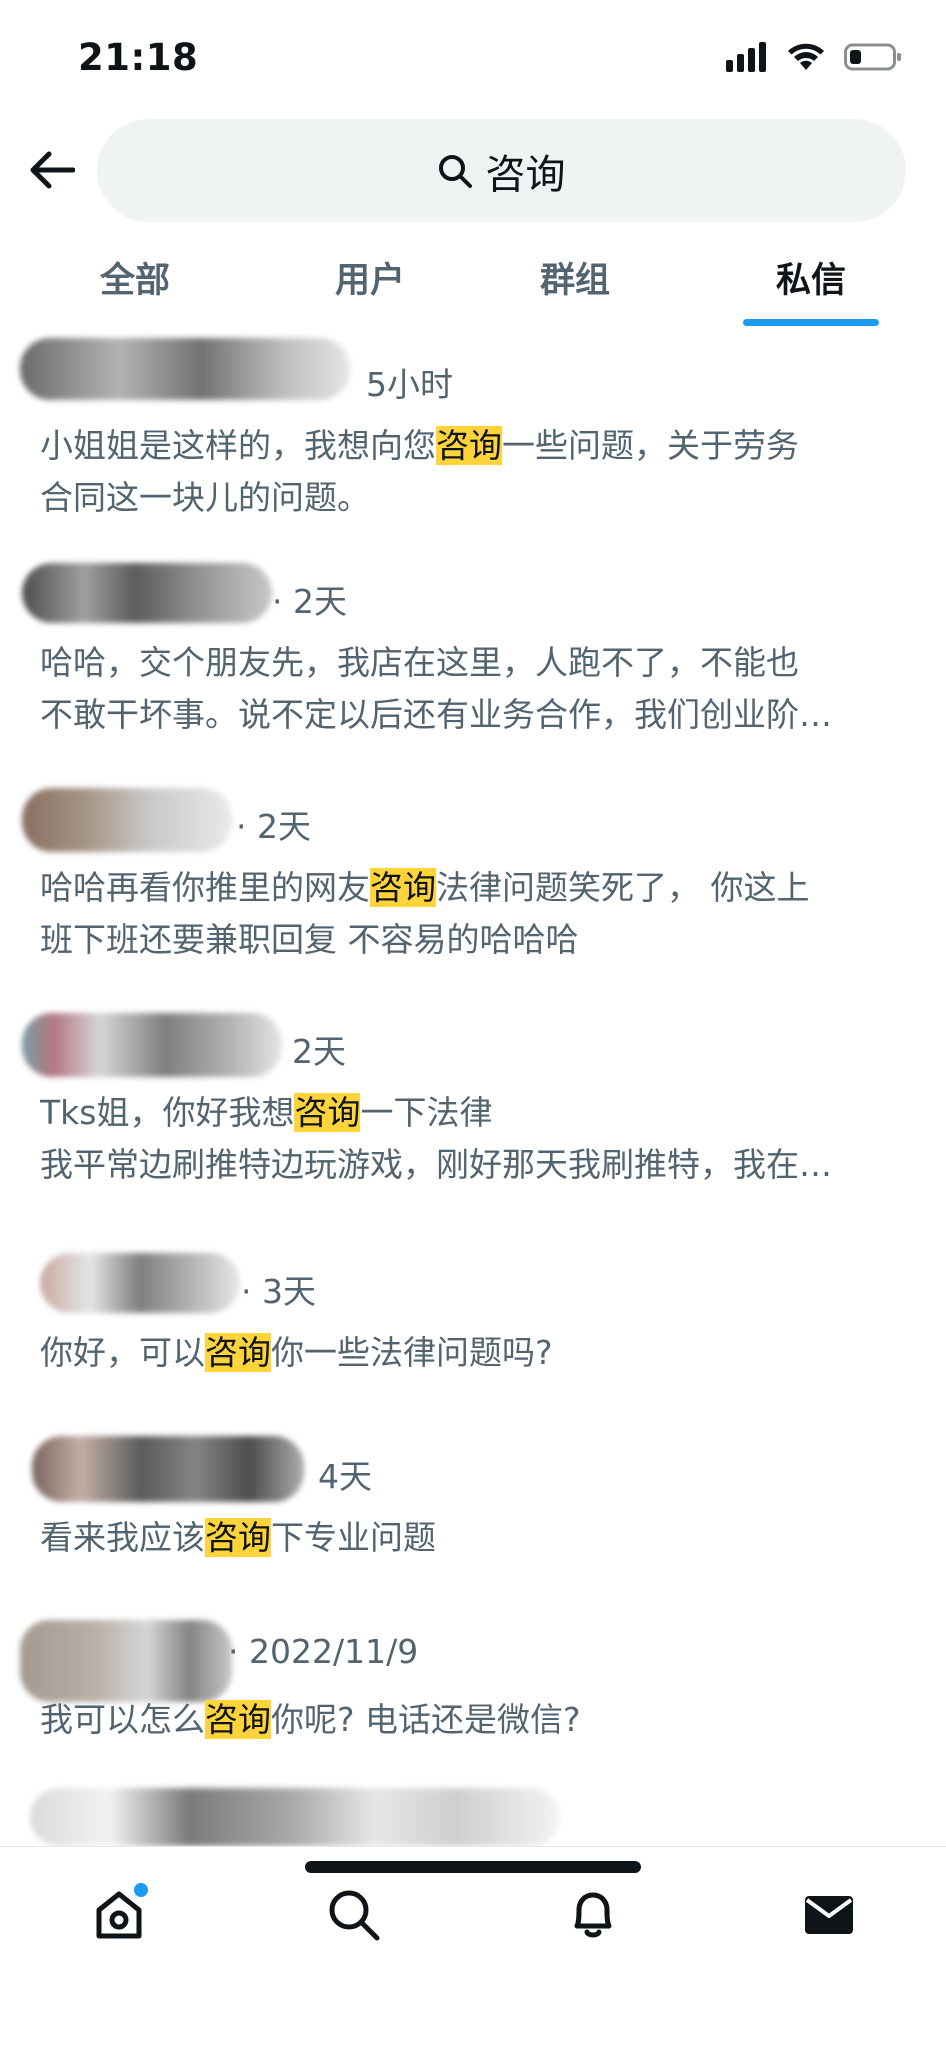  I want to click on list-item: · 2022/11/9 我可以怎么咨询你呢? 电话还是微信?, so click(473, 1692).